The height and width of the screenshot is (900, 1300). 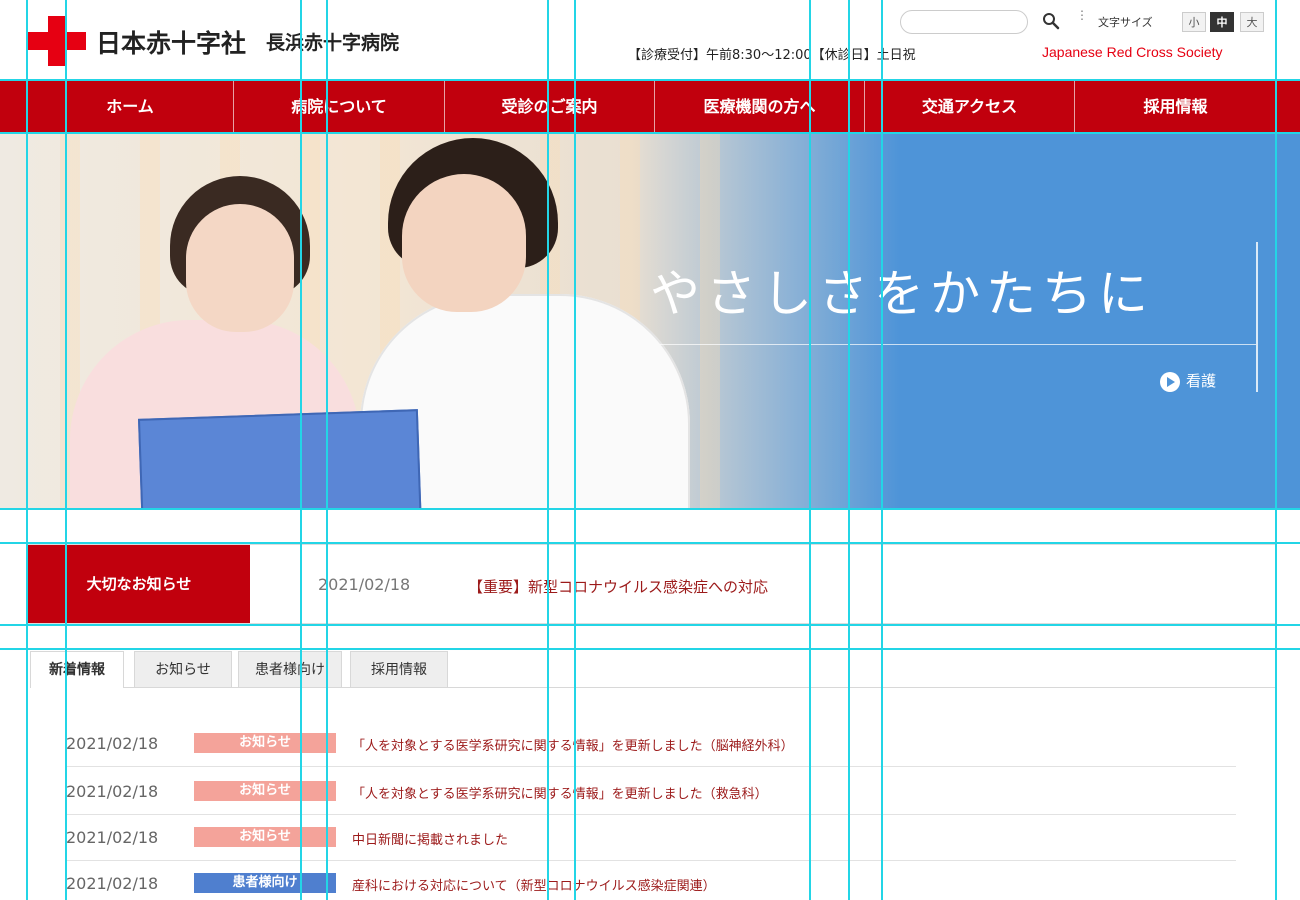 I want to click on hero-nursing-link: 看護, so click(x=1188, y=381).